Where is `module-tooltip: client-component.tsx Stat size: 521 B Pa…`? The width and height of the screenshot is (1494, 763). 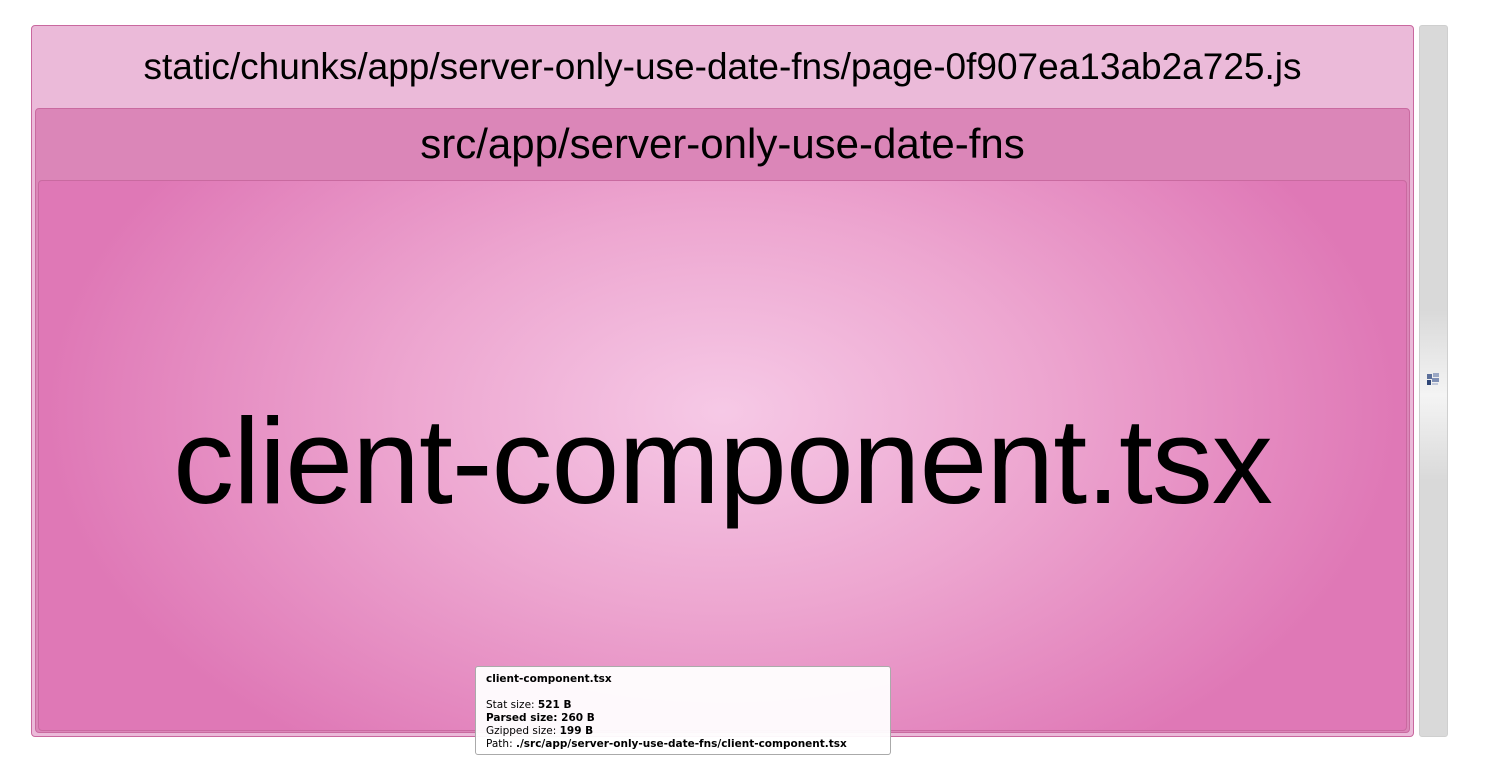
module-tooltip: client-component.tsx Stat size: 521 B Pa… is located at coordinates (683, 710).